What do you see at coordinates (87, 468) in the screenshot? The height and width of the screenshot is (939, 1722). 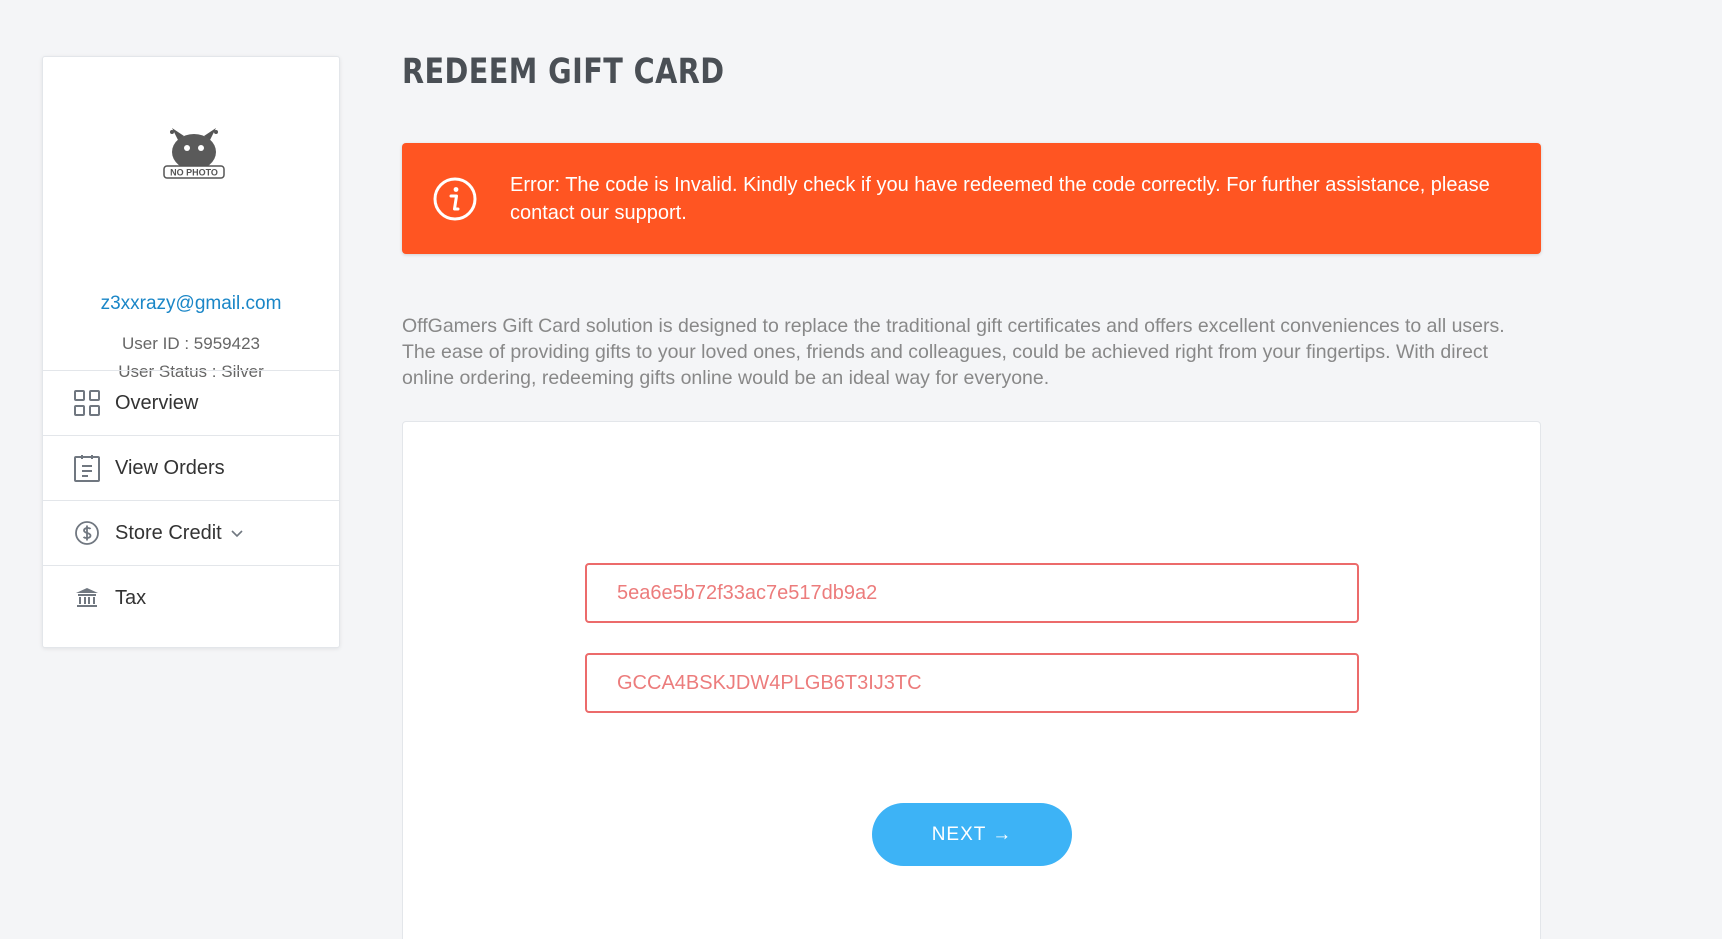 I see `clipboard-icon` at bounding box center [87, 468].